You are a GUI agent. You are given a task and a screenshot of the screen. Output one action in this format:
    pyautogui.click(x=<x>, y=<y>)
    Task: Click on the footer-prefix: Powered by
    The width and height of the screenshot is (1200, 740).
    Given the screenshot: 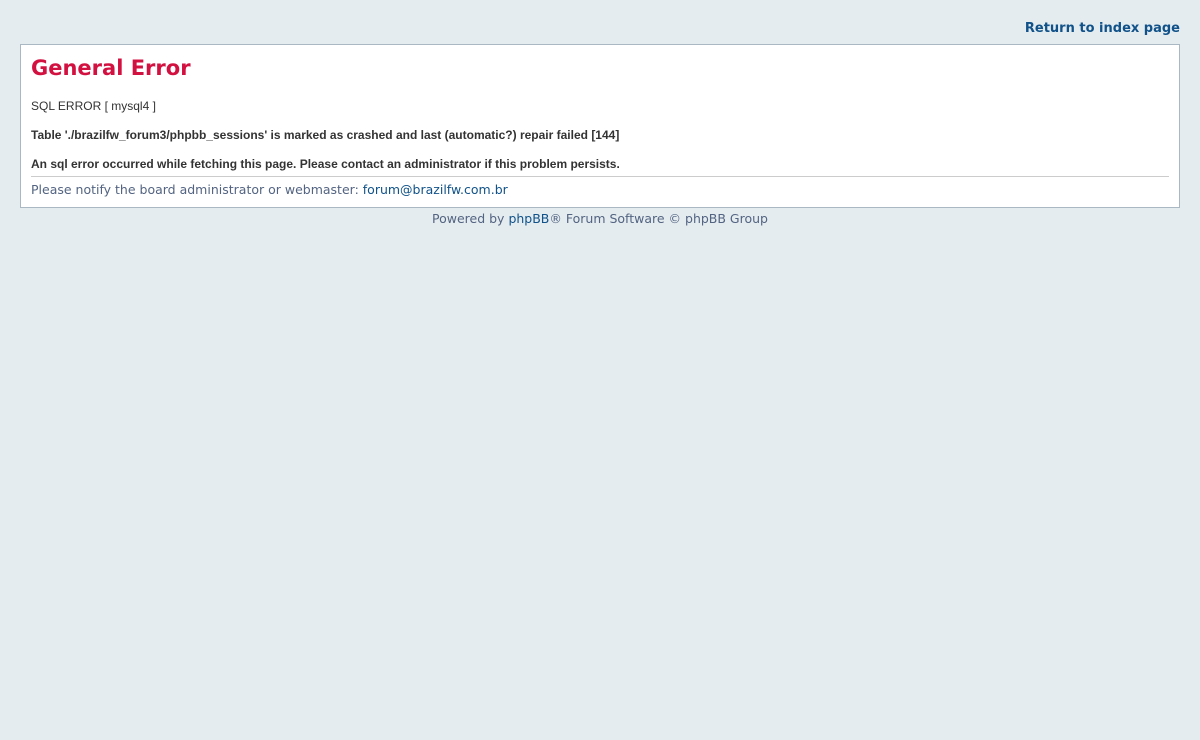 What is the action you would take?
    pyautogui.click(x=470, y=218)
    